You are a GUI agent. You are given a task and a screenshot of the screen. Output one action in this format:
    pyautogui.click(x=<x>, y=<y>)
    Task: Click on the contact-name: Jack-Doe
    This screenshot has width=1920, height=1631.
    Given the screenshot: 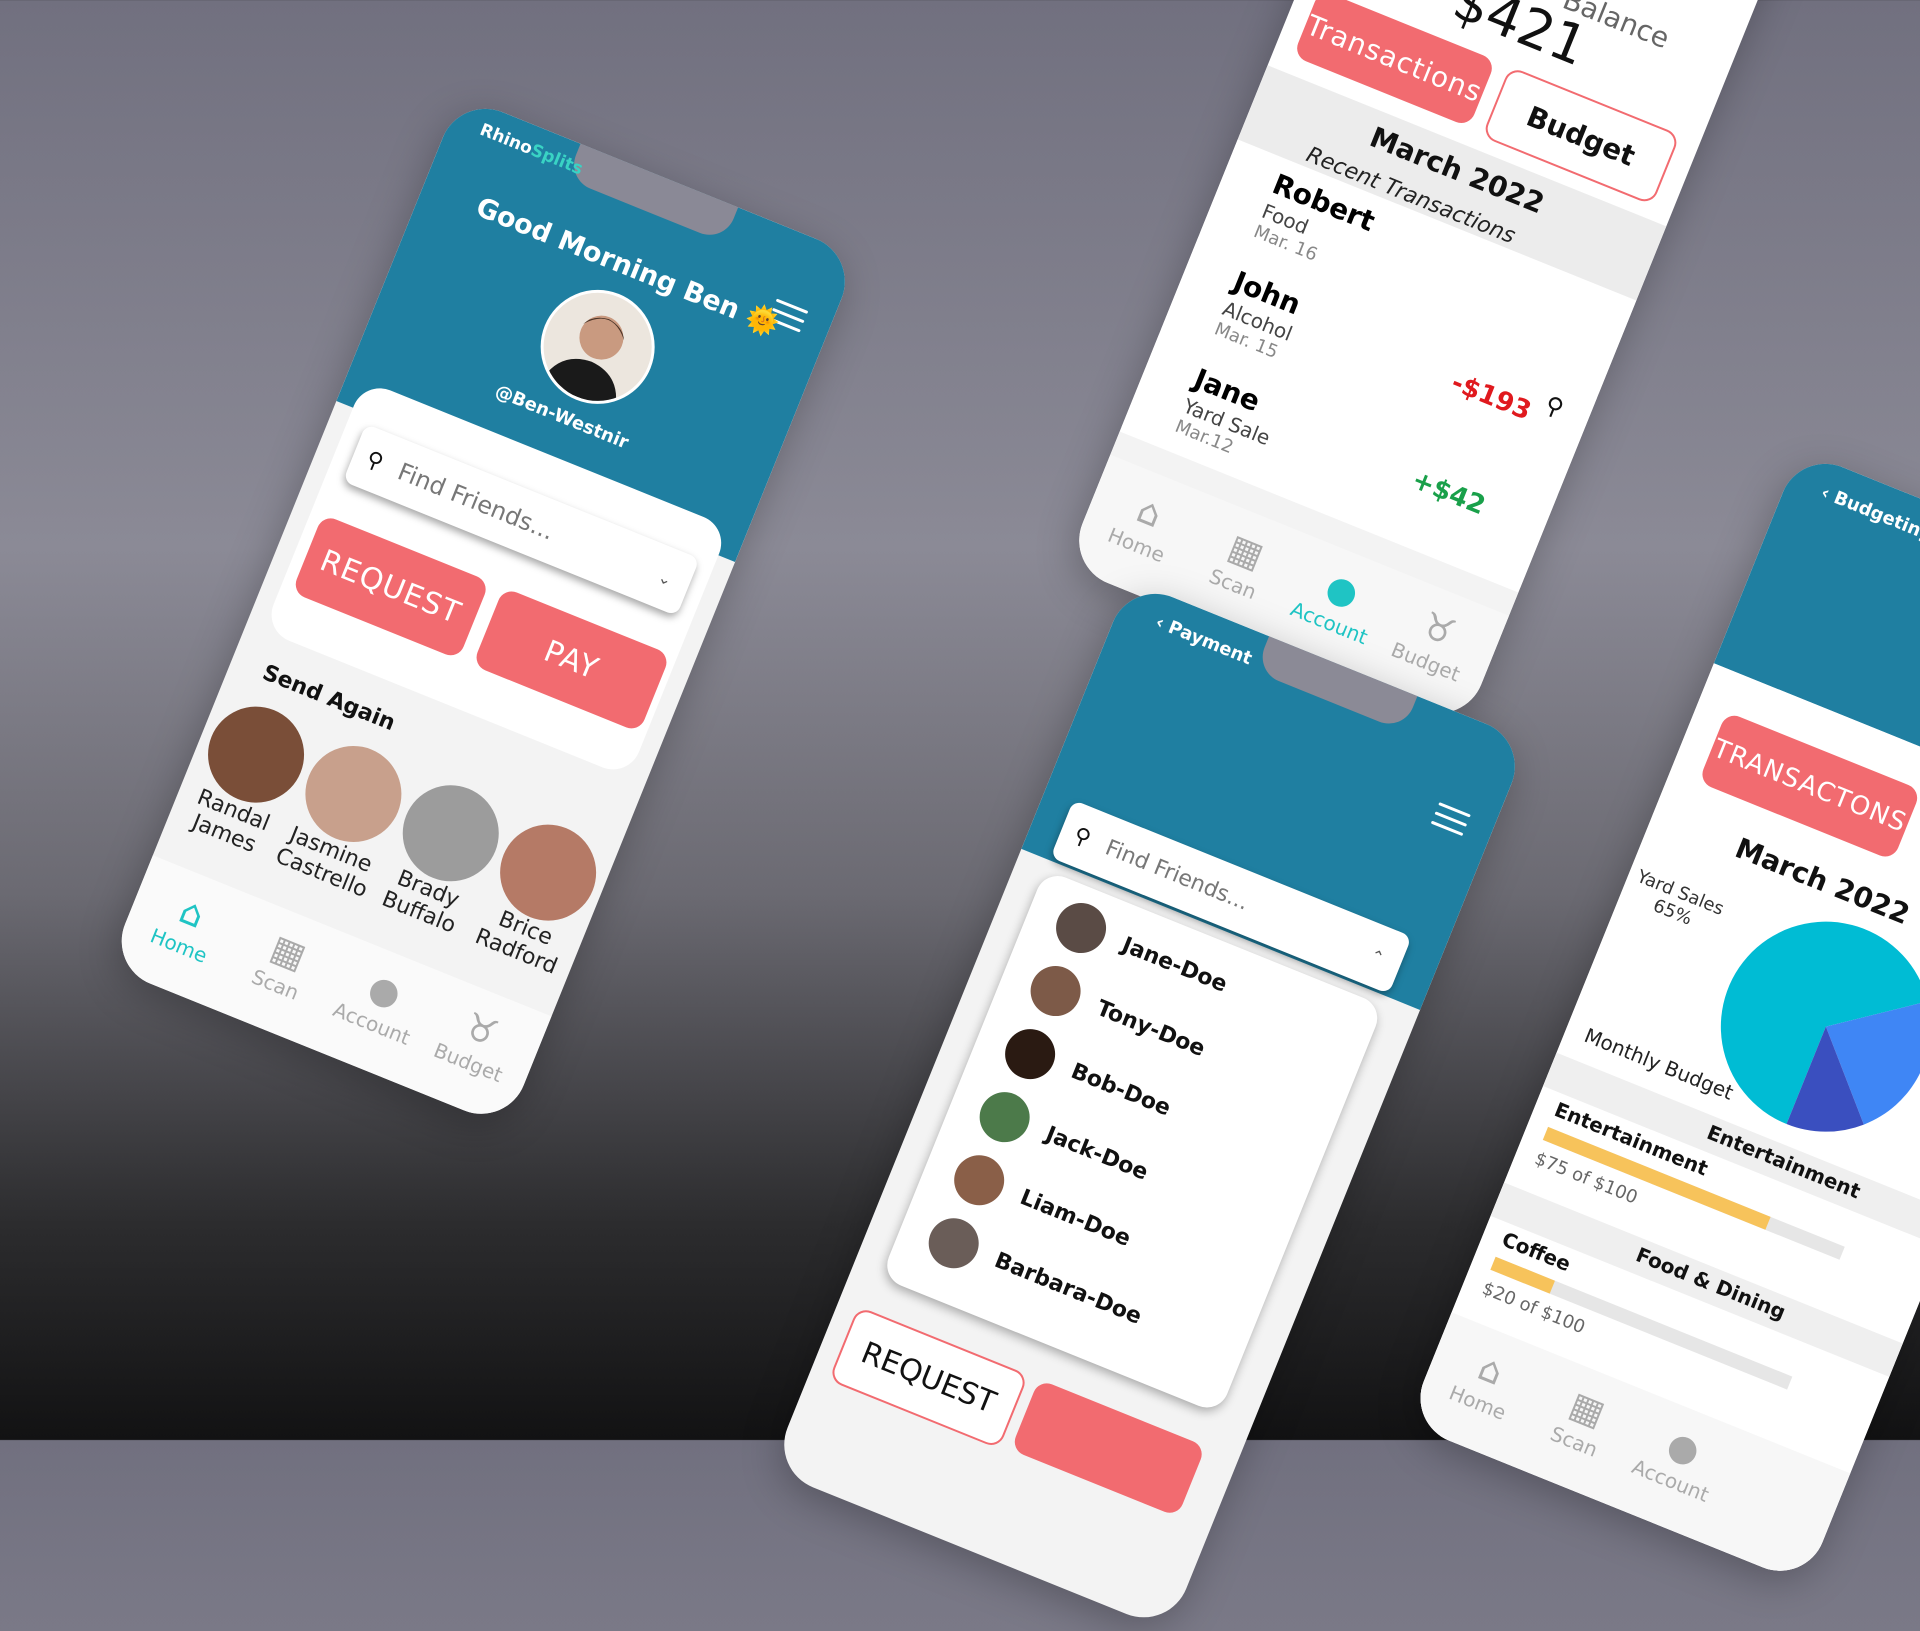 What is the action you would take?
    pyautogui.click(x=1096, y=1153)
    